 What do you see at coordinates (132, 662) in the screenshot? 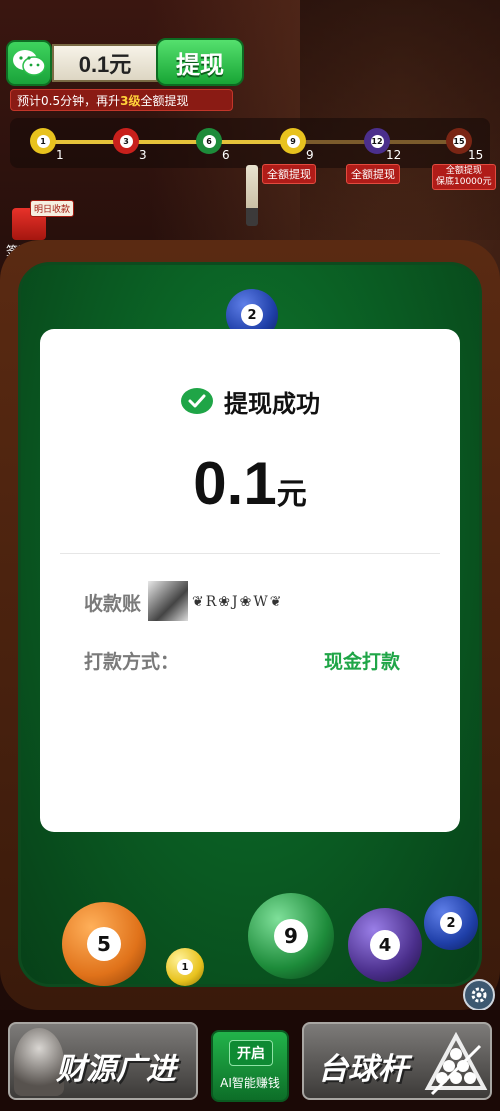
I see `method-label: 打款方式：` at bounding box center [132, 662].